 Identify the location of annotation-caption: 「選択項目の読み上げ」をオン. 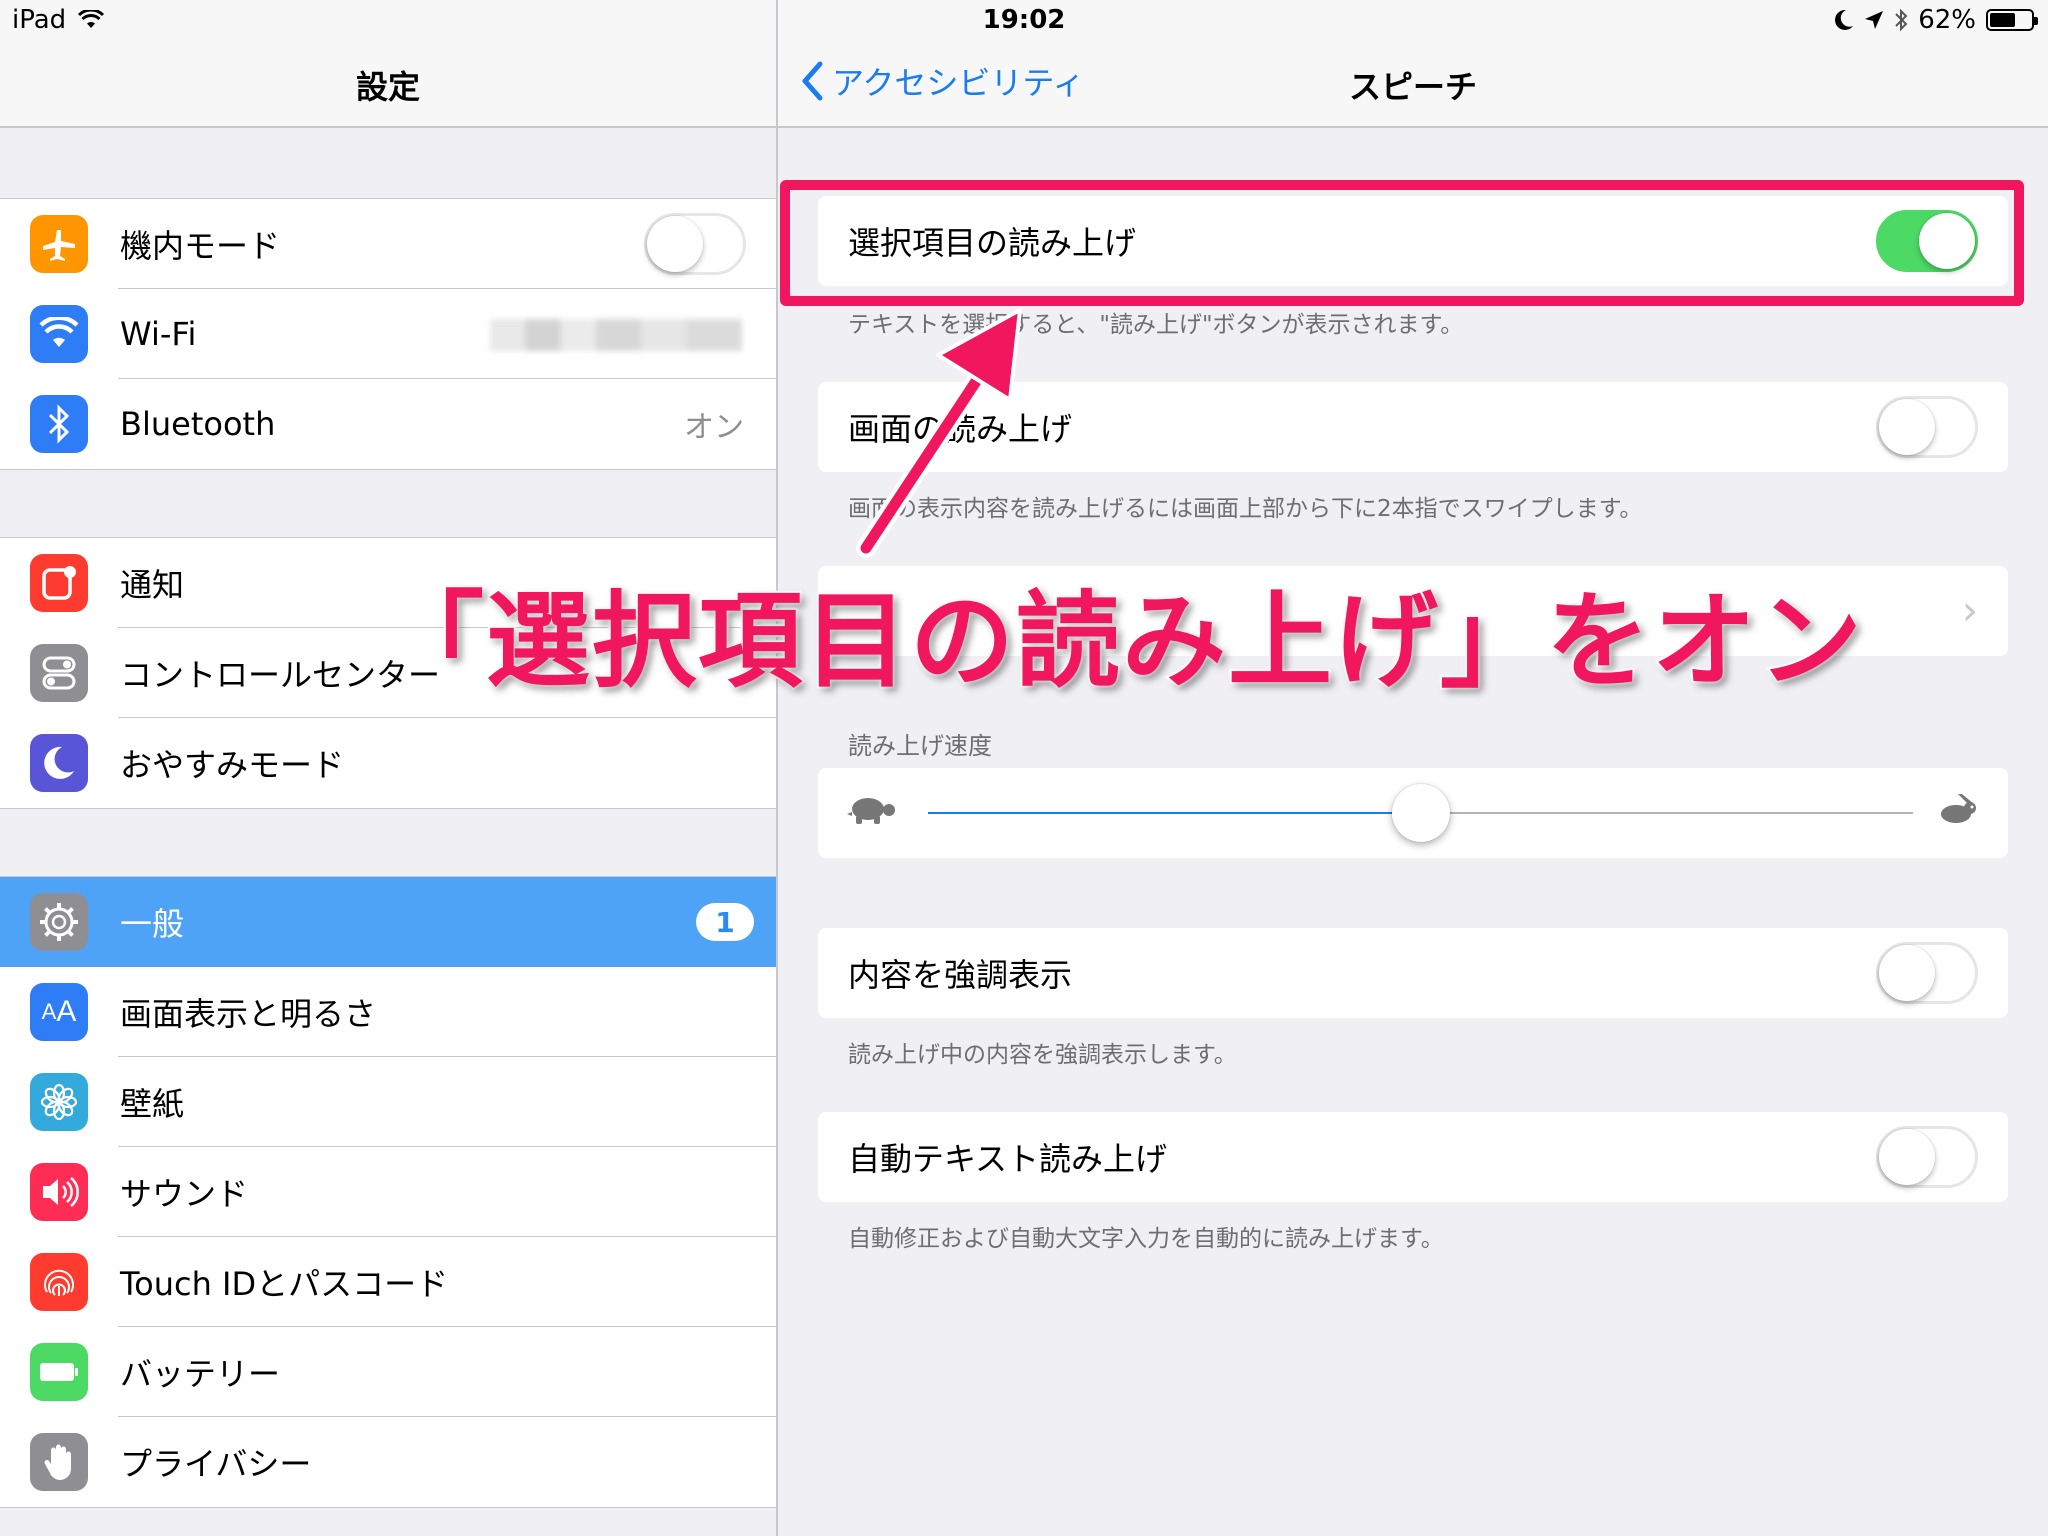
(1121, 641).